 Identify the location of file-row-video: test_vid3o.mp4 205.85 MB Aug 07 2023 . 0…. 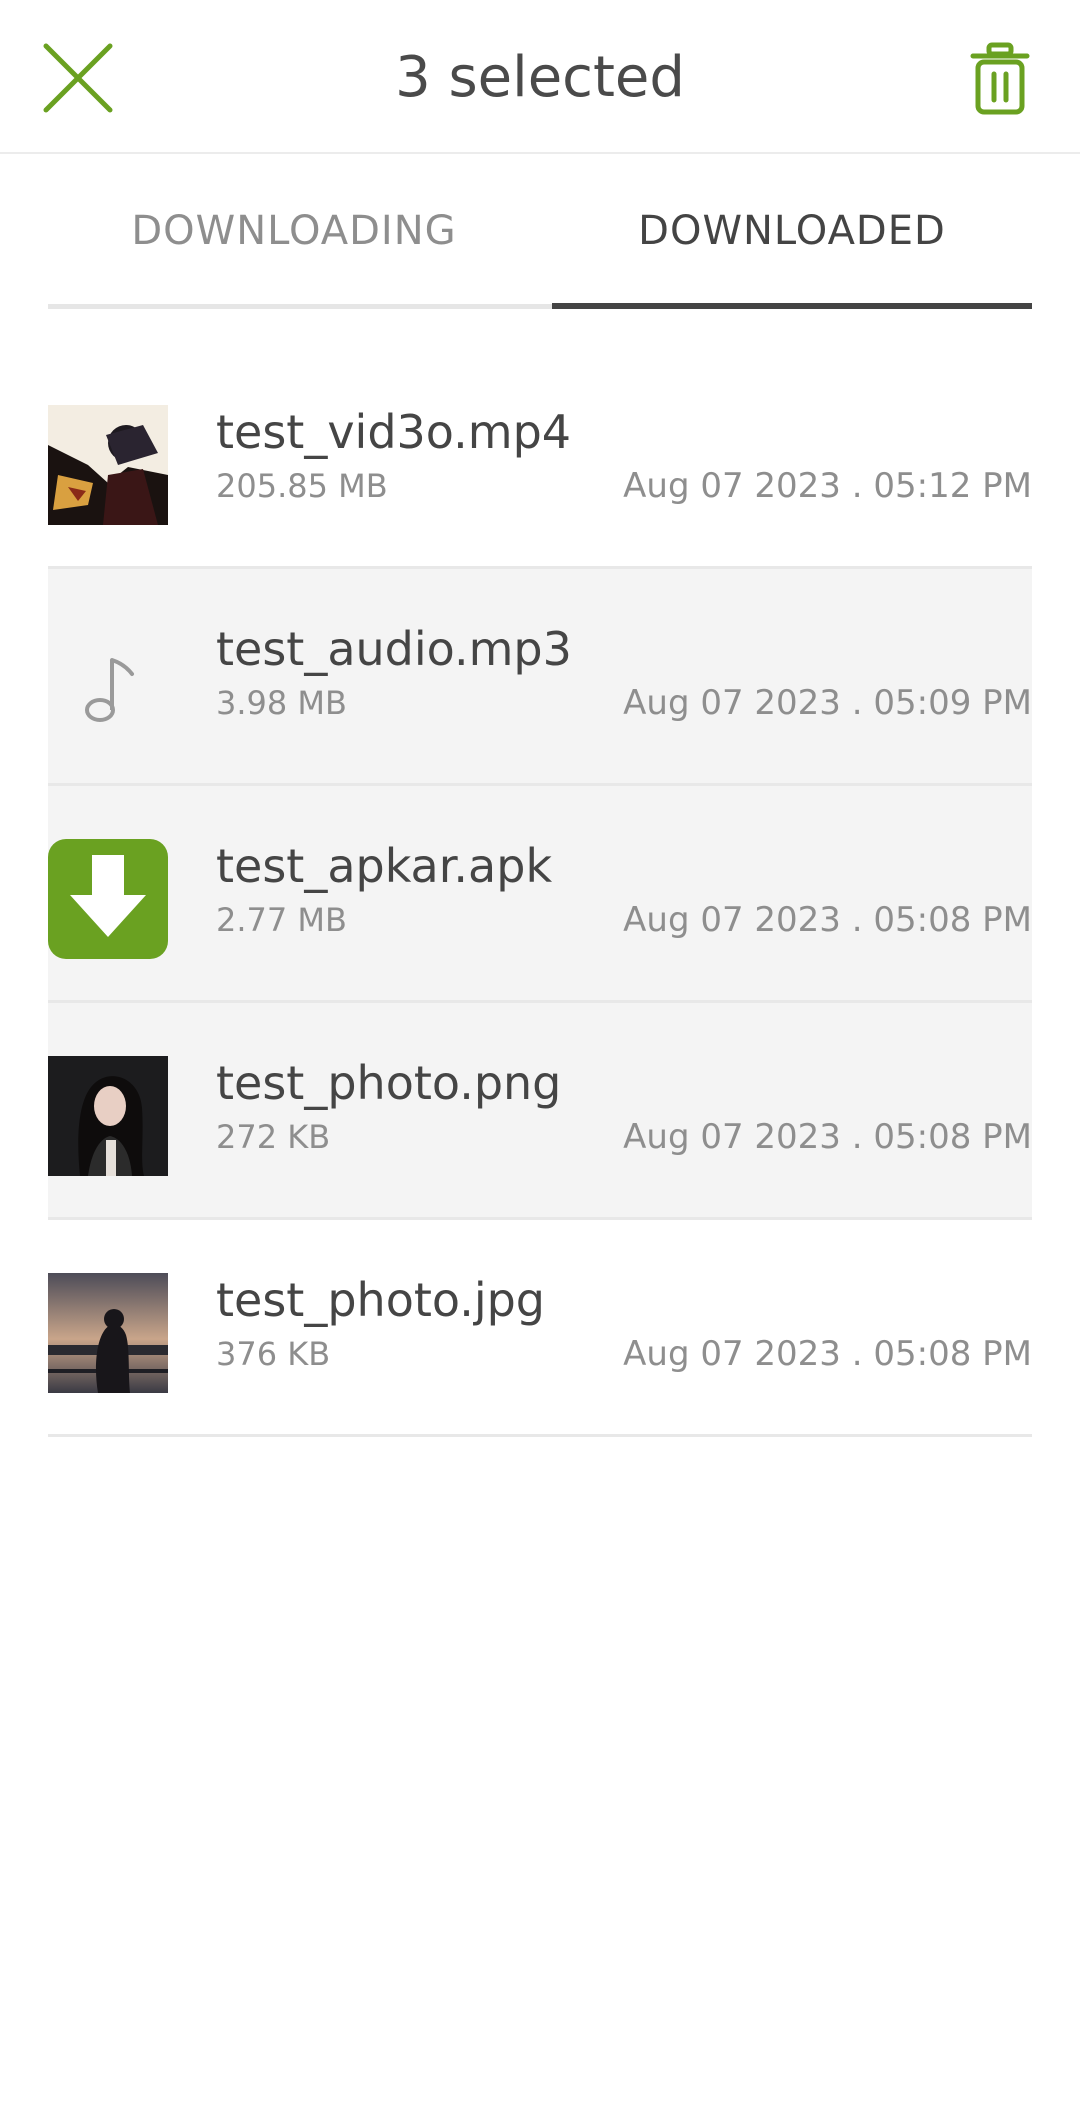
(540, 460).